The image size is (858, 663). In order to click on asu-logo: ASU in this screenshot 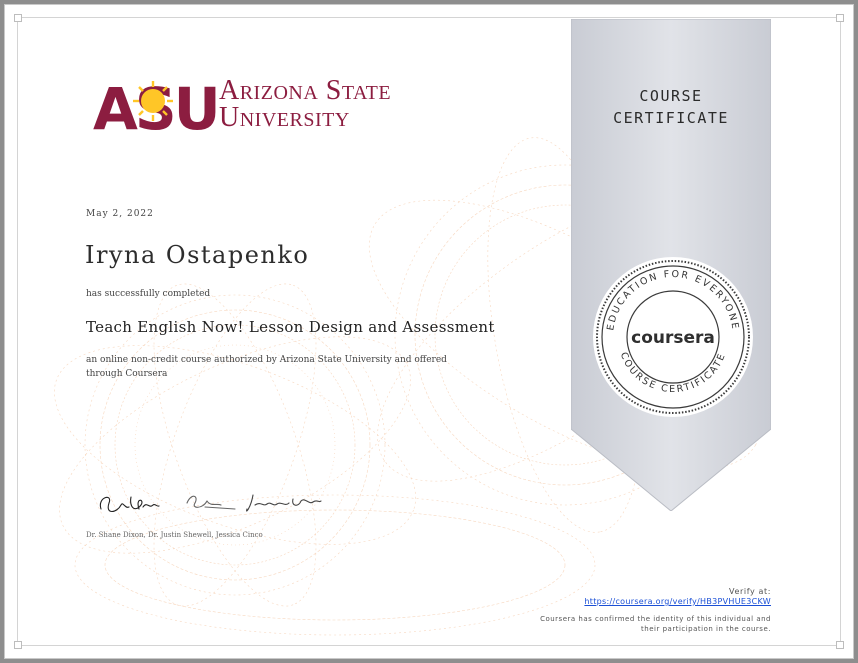, I will do `click(157, 105)`.